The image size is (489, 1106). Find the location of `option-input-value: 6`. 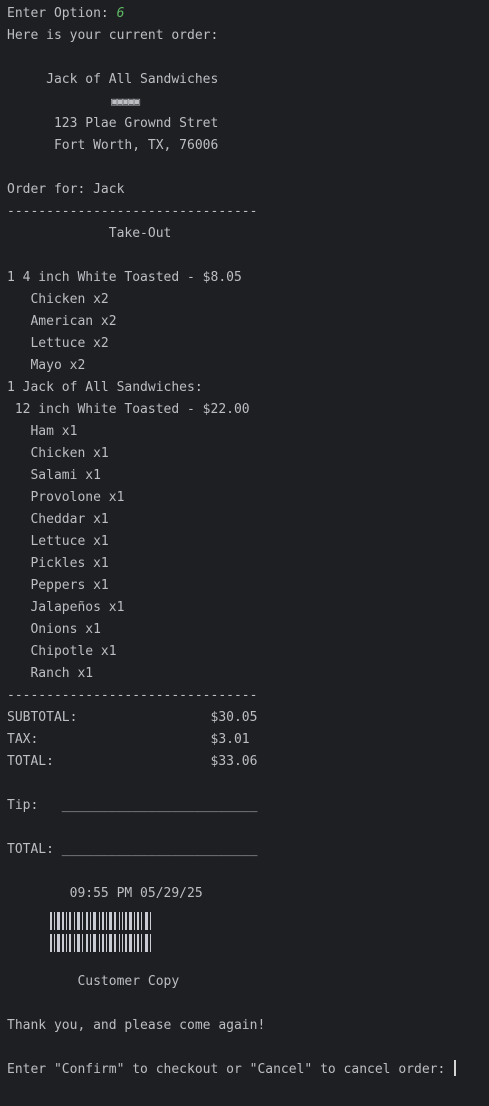

option-input-value: 6 is located at coordinates (120, 13).